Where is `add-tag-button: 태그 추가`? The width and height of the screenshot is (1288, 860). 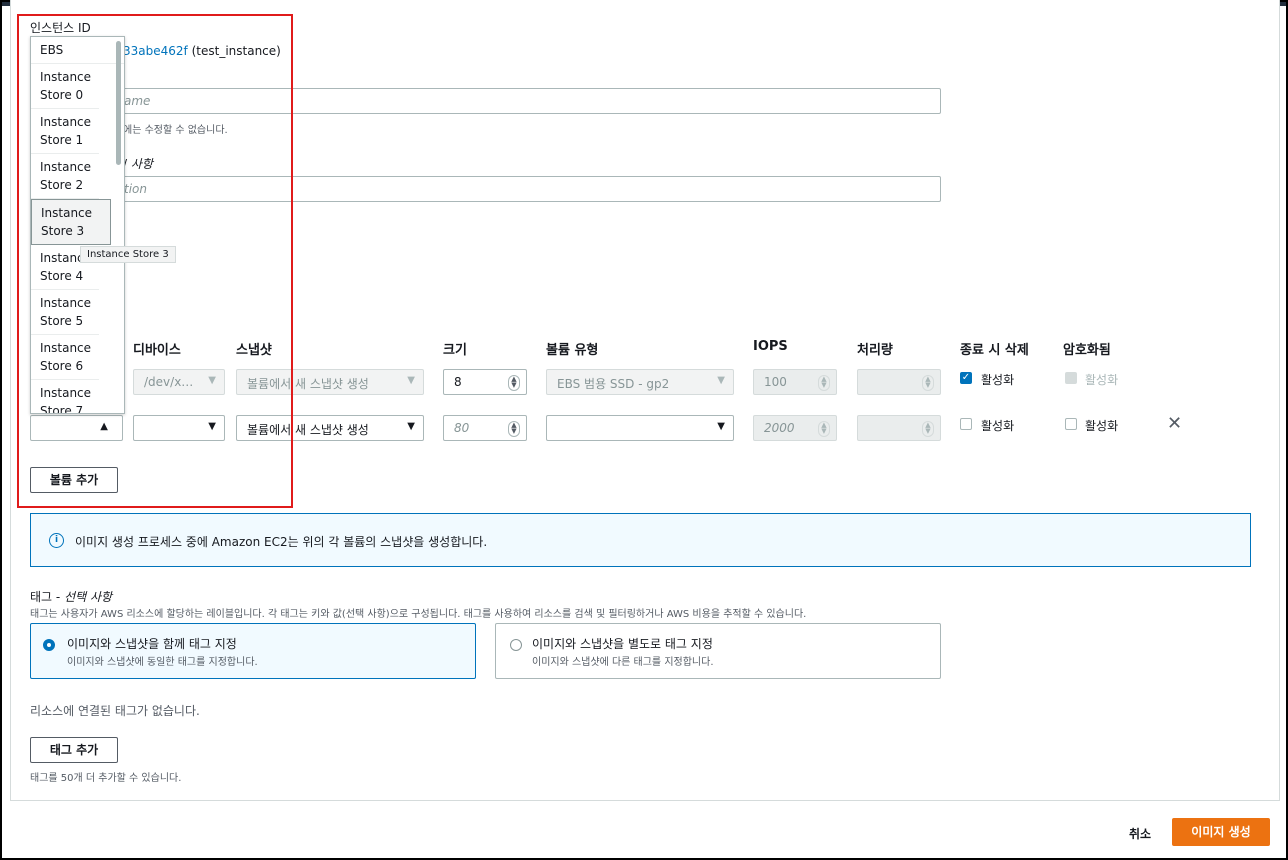
add-tag-button: 태그 추가 is located at coordinates (74, 750).